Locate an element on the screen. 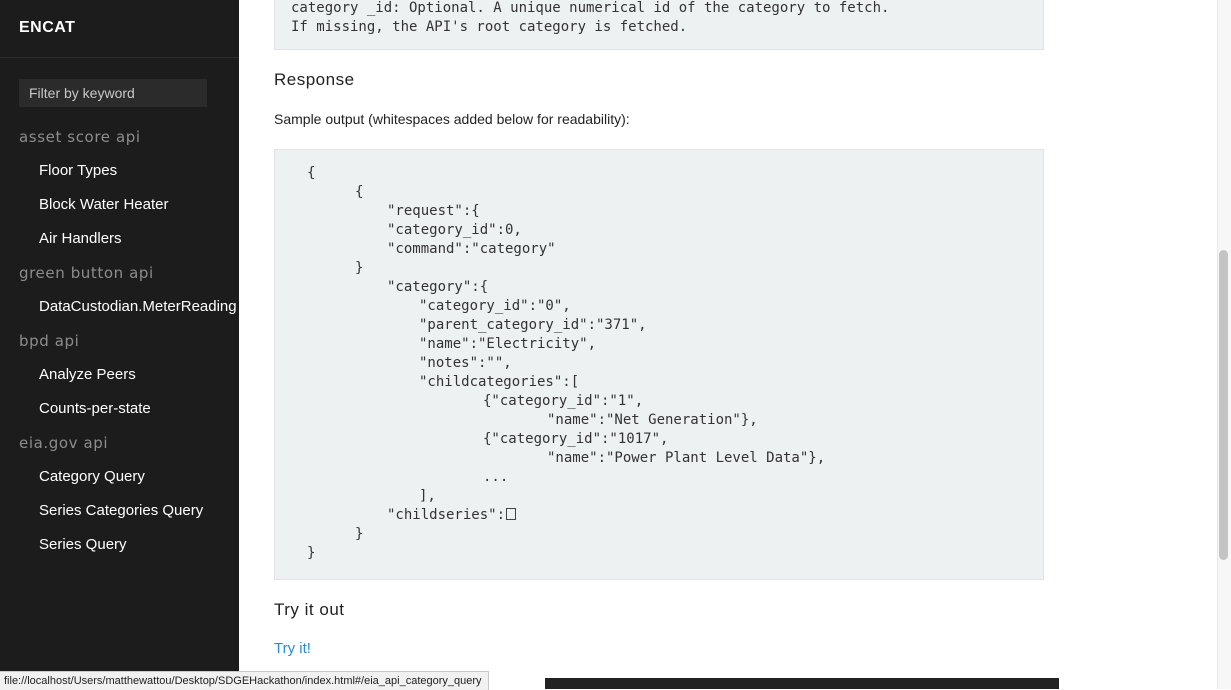  sidebar-item-category-query: Category Query is located at coordinates (119, 477).